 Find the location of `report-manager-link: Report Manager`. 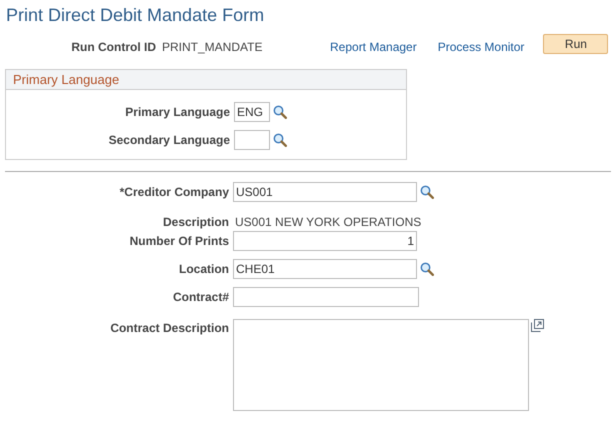

report-manager-link: Report Manager is located at coordinates (373, 47).